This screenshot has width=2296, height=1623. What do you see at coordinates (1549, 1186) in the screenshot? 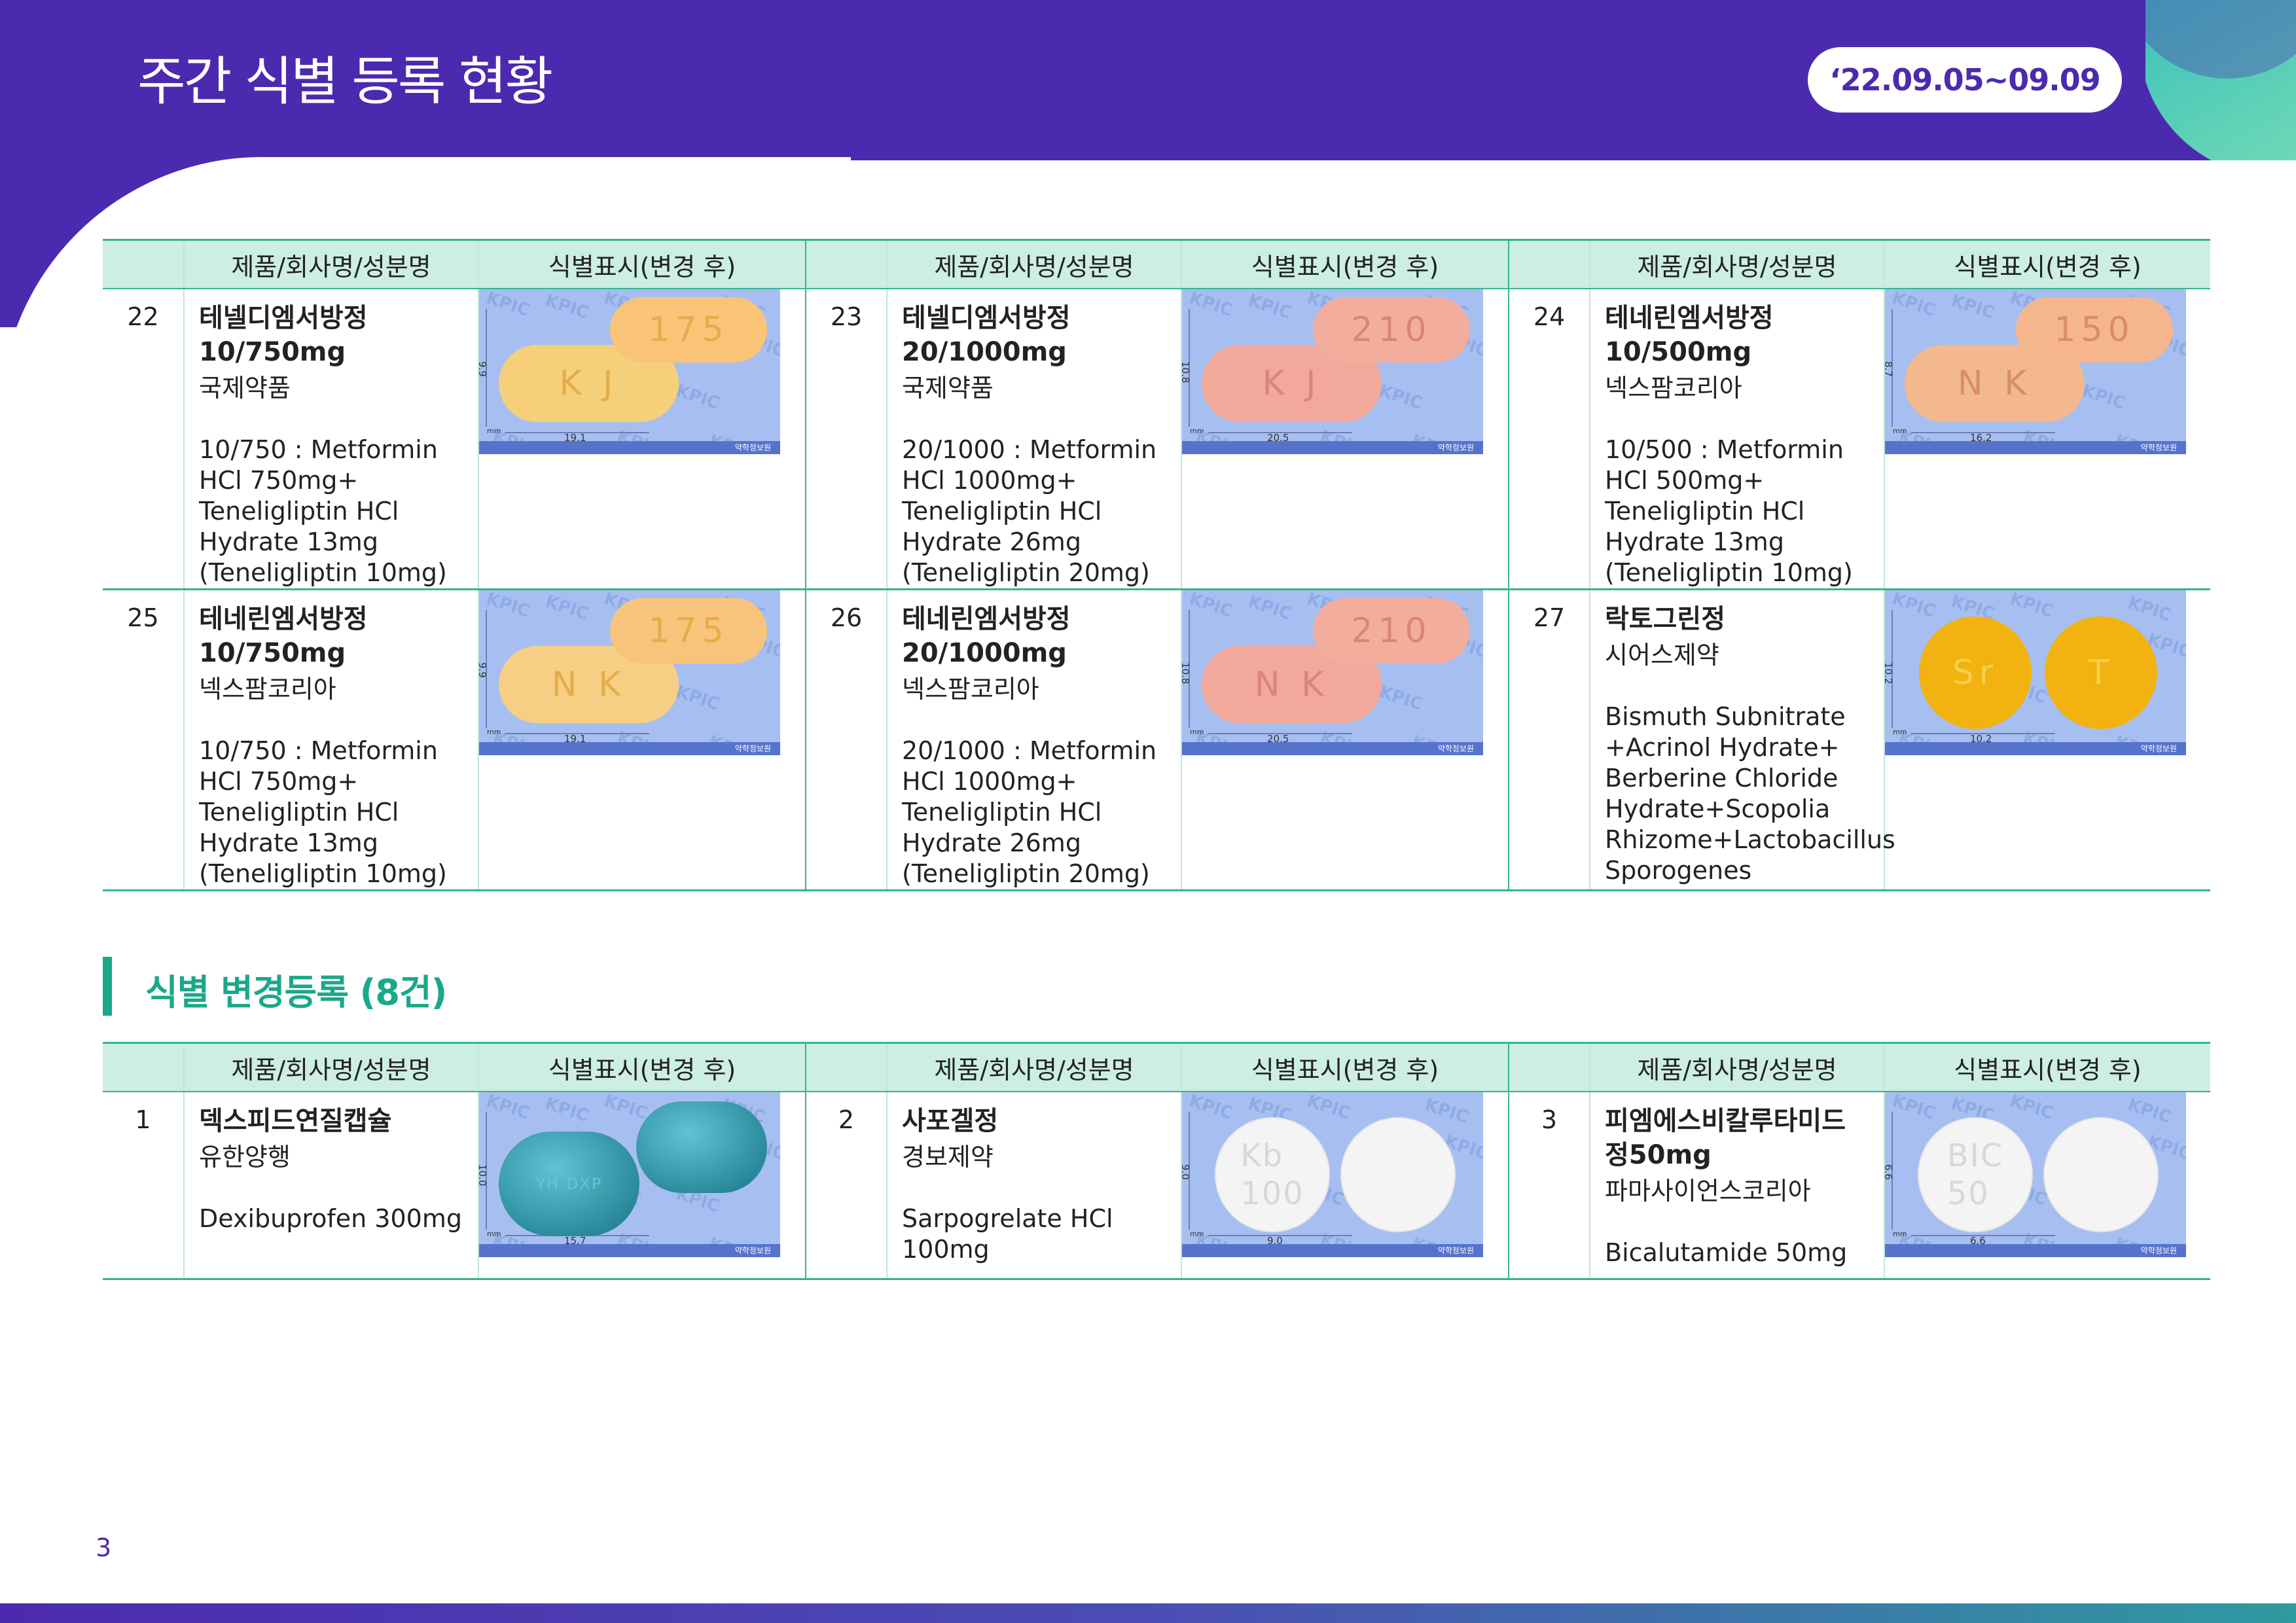
I see `item-number-cell: 3` at bounding box center [1549, 1186].